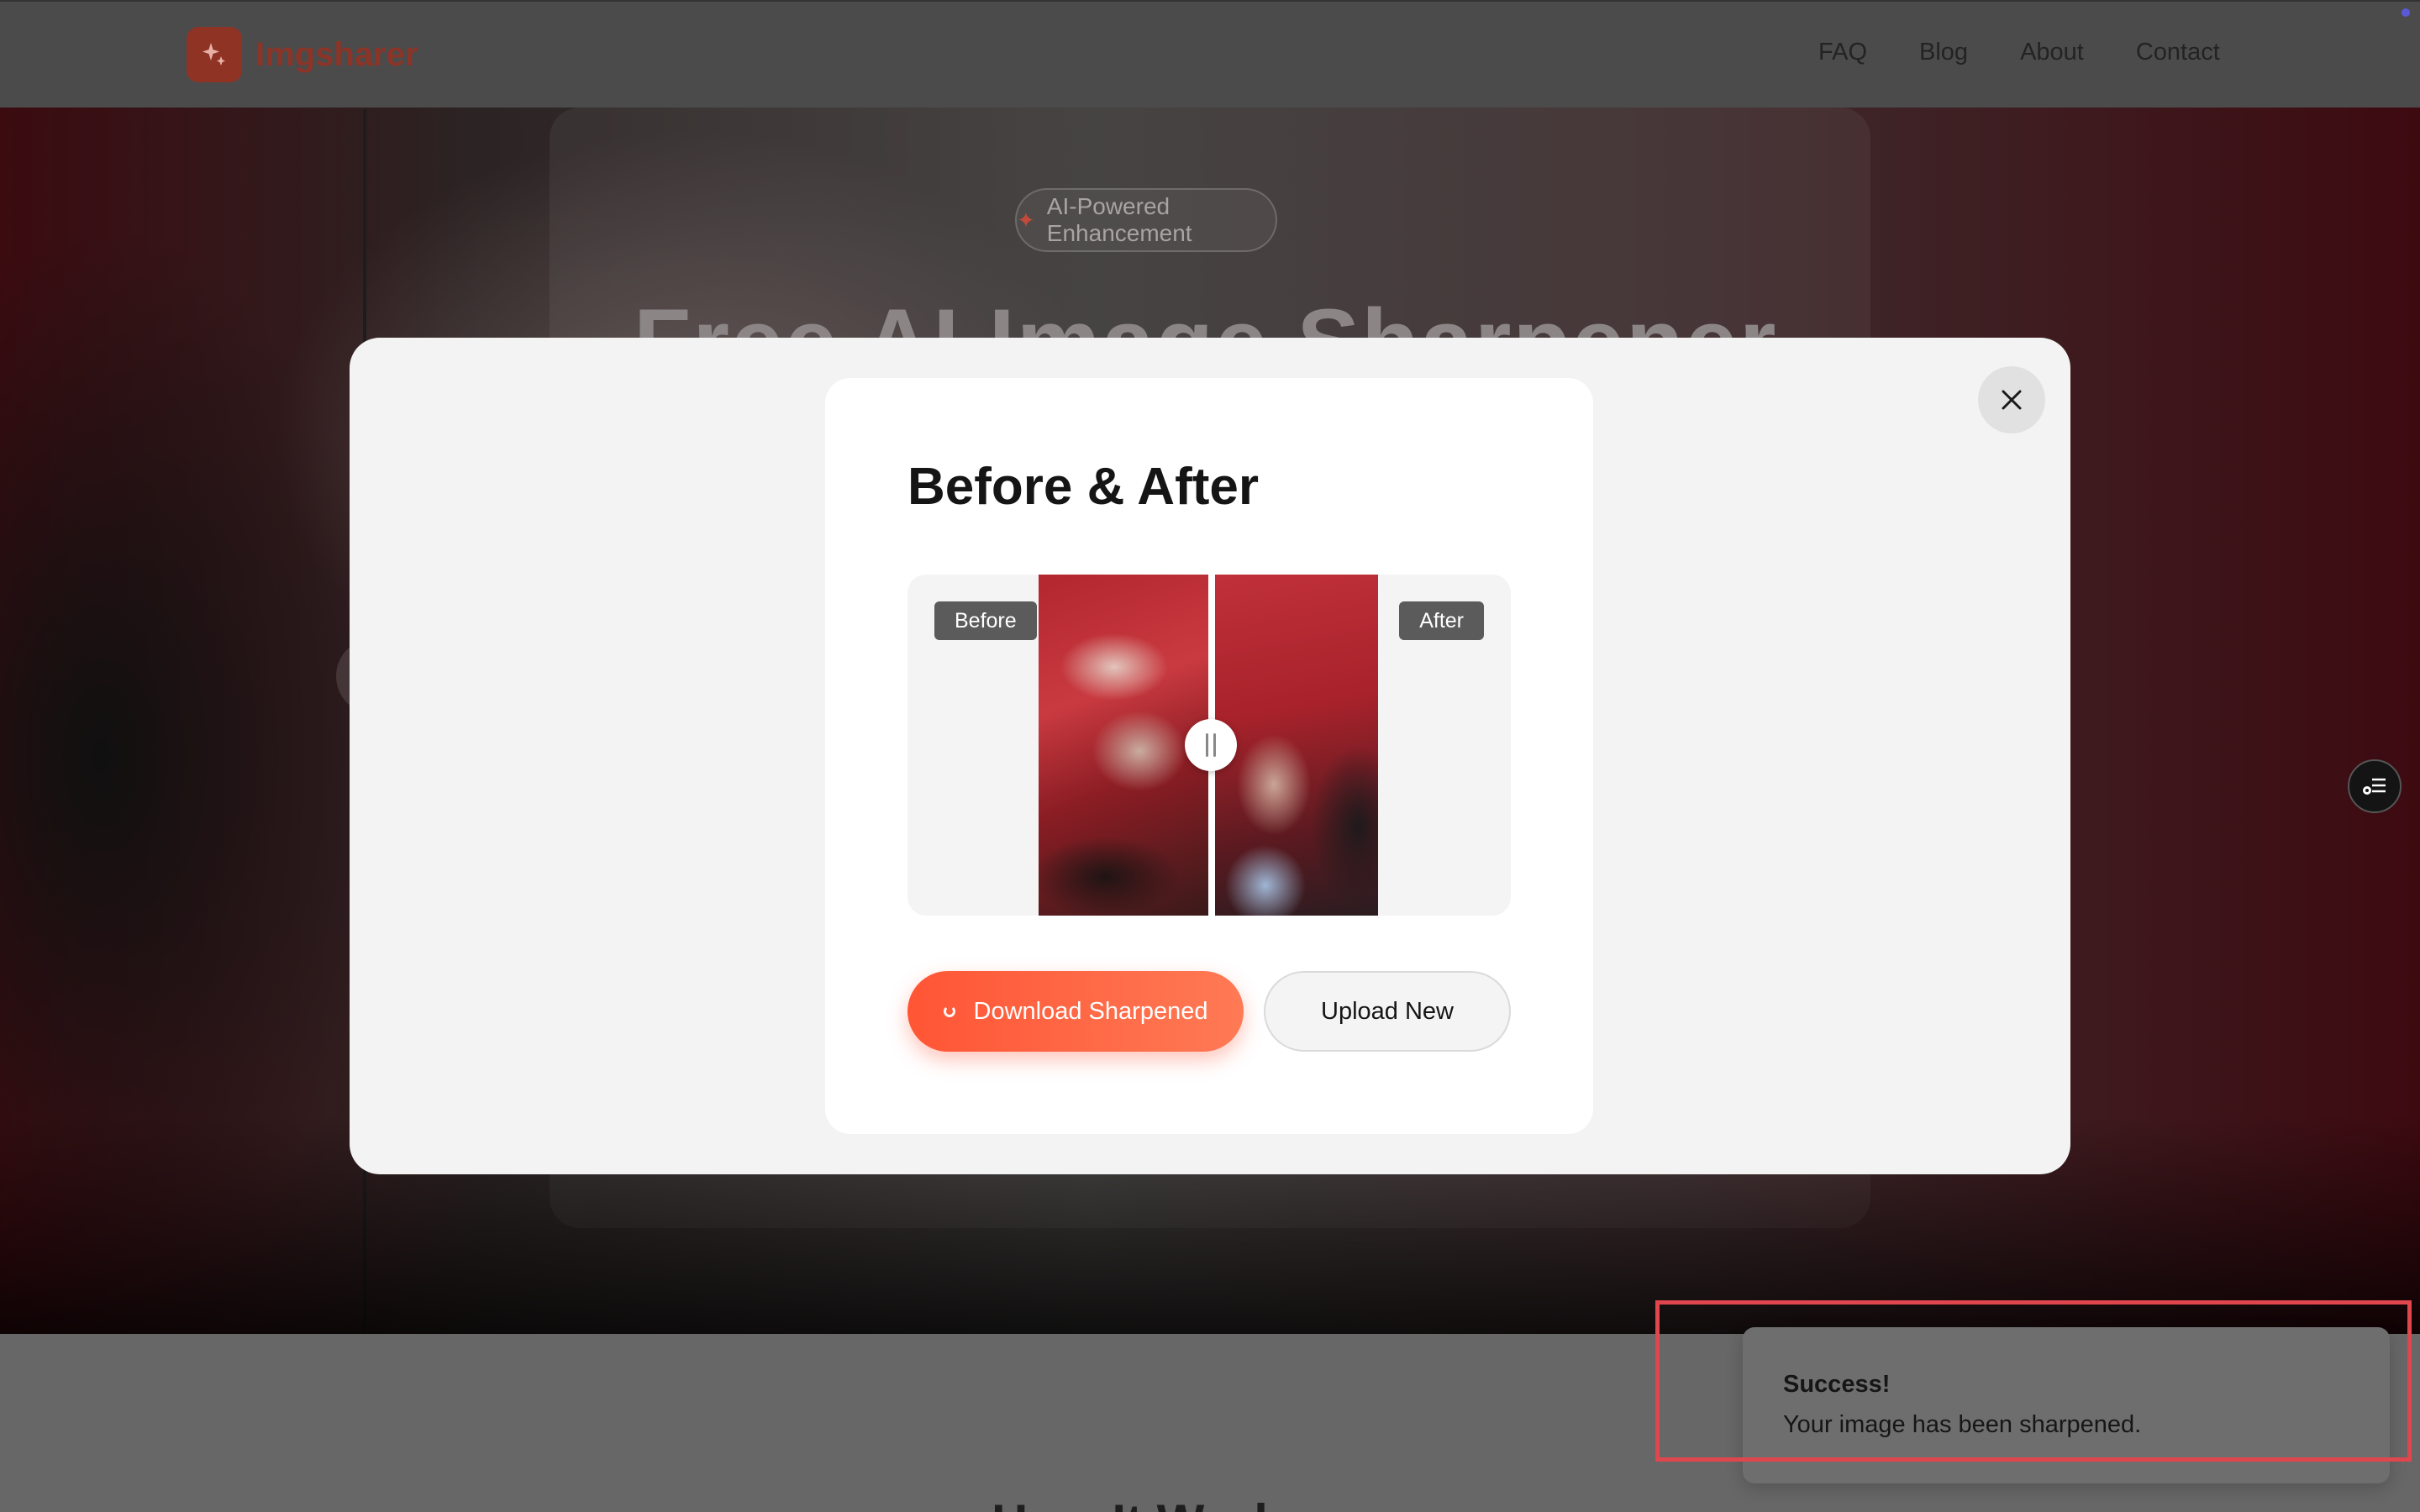  What do you see at coordinates (2019, 52) in the screenshot?
I see `nav-links: FAQ Blog About Contact` at bounding box center [2019, 52].